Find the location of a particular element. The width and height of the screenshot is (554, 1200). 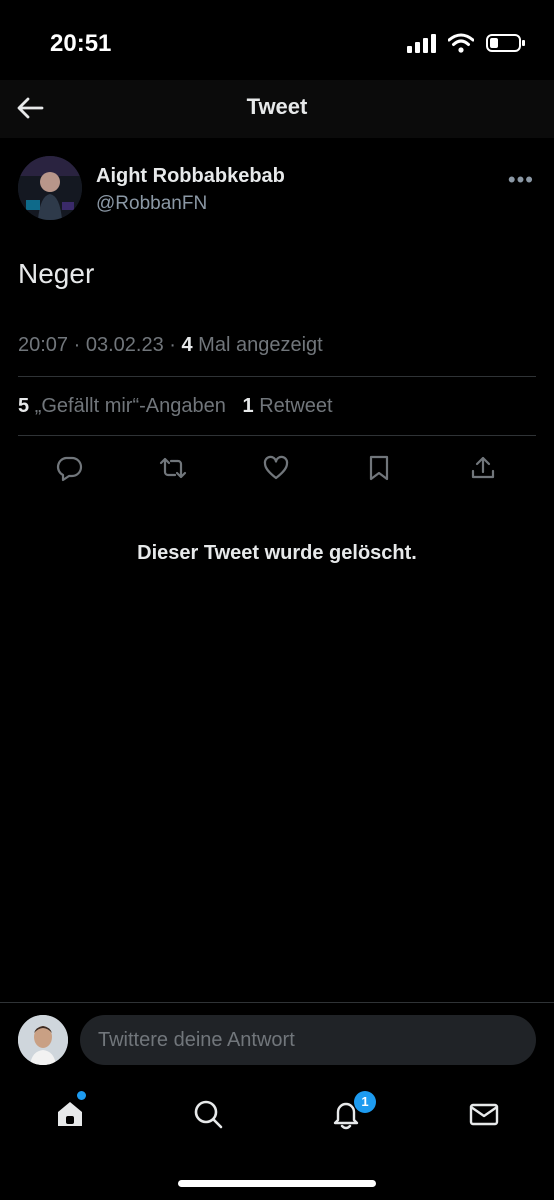

tab-search is located at coordinates (208, 1114).